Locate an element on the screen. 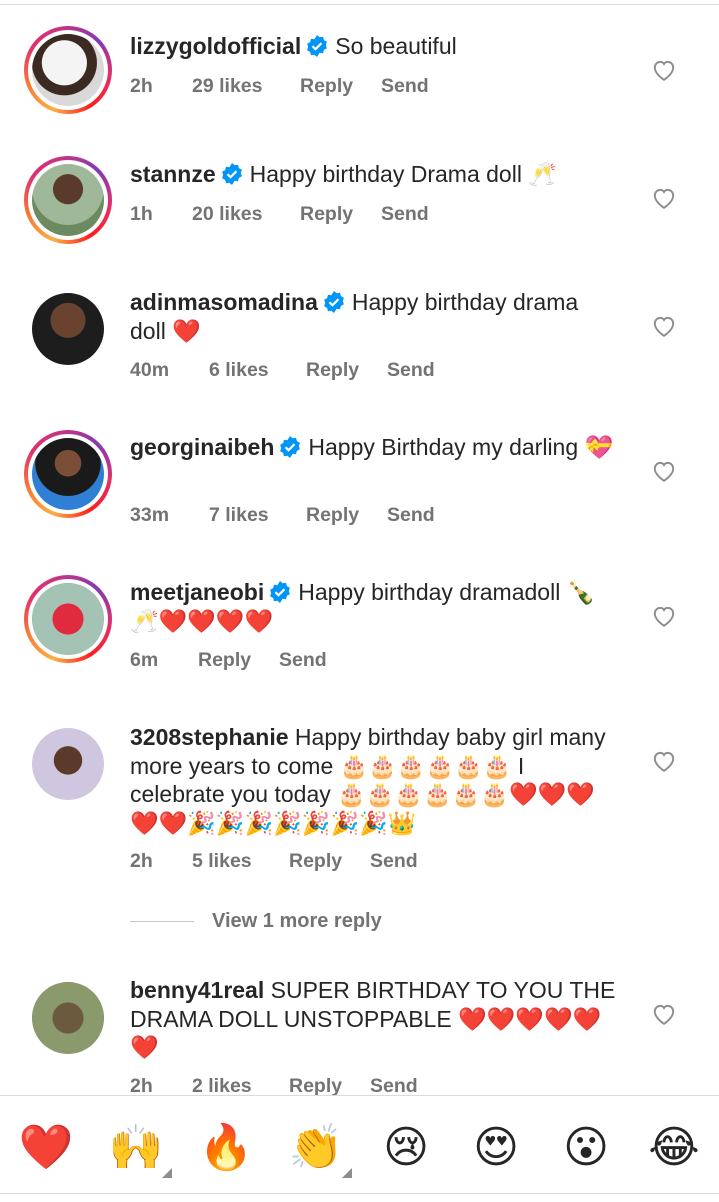 The height and width of the screenshot is (1202, 719). raising-hands-emoji-button: 🙌 is located at coordinates (139, 1148).